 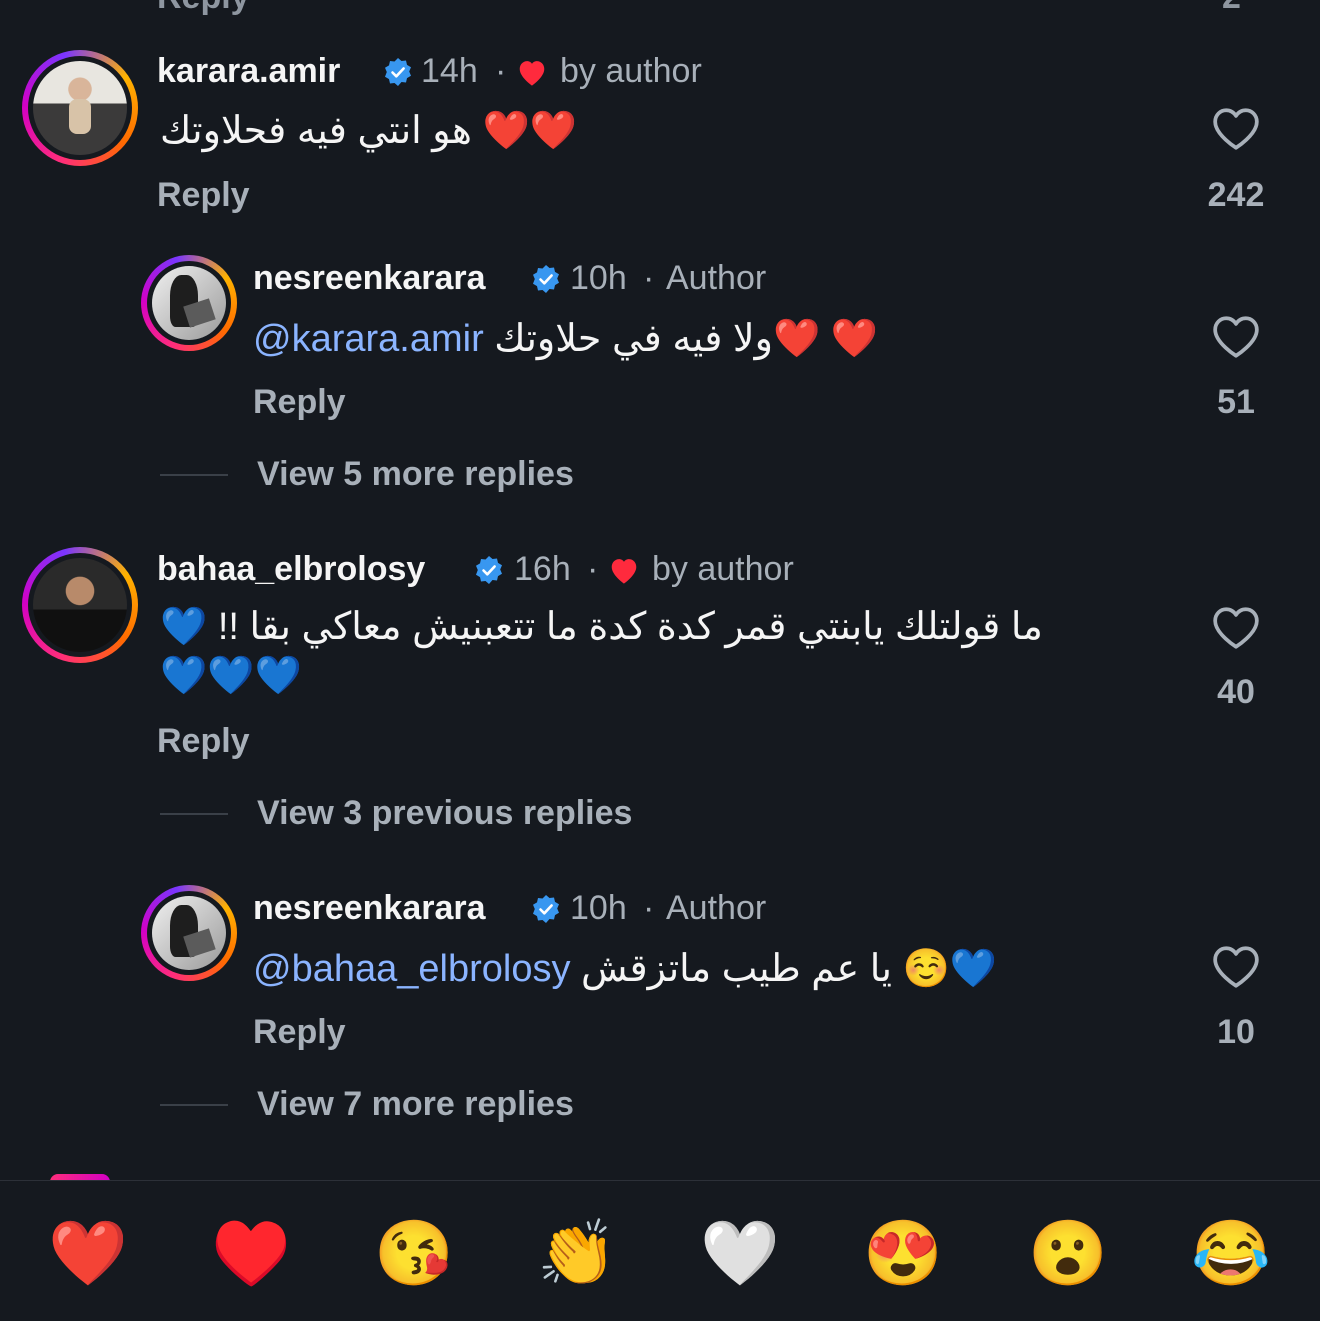 I want to click on quick-reaction-bar: ❤️ ♥️ 😘 👏 🤍 😍 😮 😂, so click(x=660, y=1250).